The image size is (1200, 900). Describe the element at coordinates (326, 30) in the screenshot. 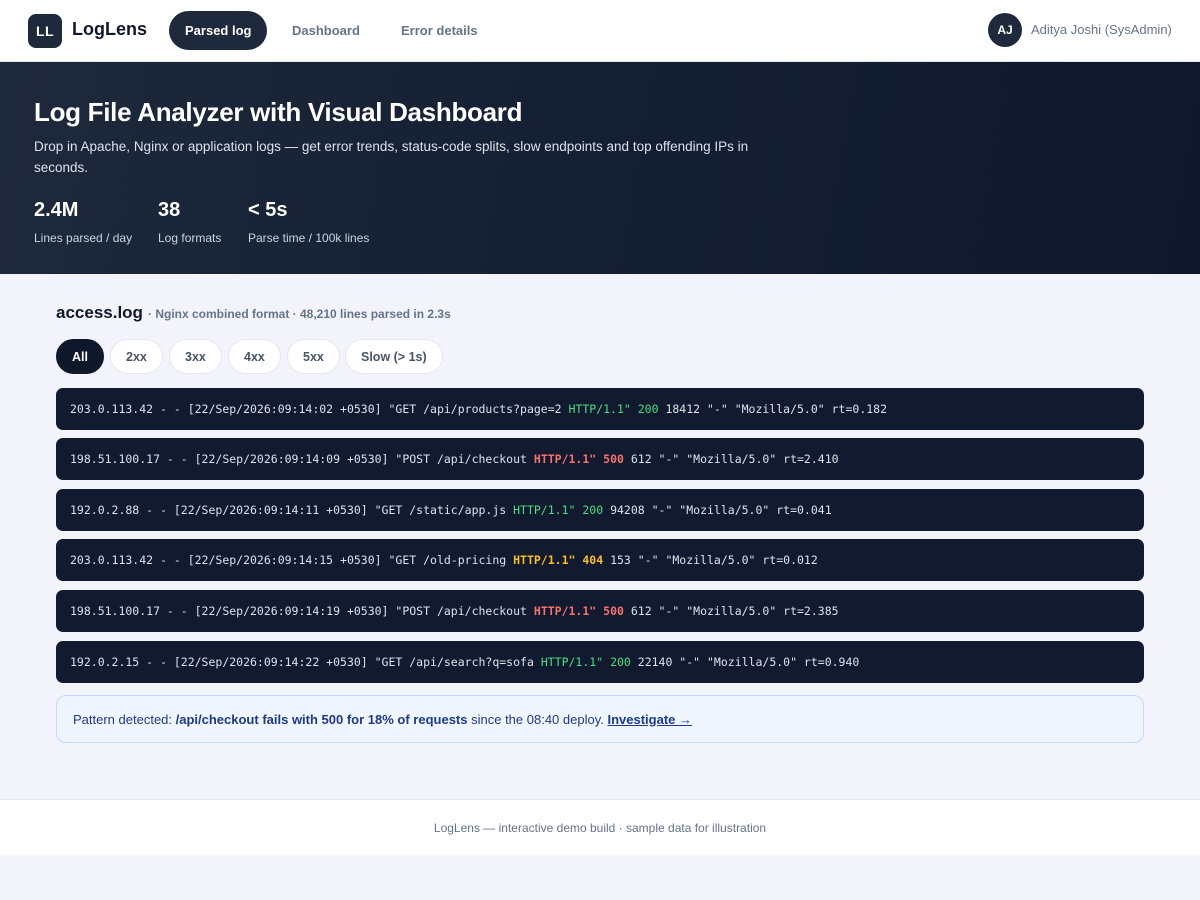

I see `tab-dashboard: Dashboard` at that location.